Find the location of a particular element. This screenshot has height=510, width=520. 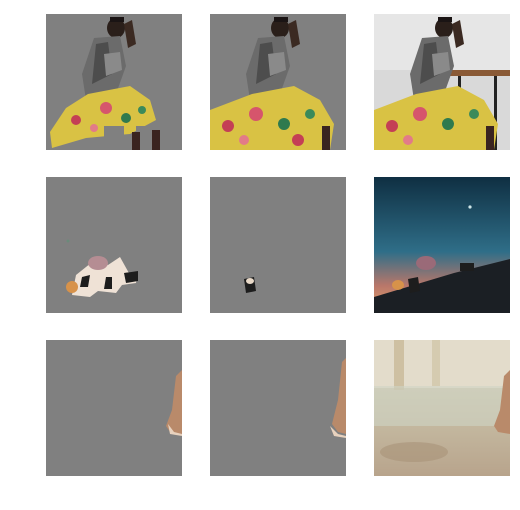

sky-original-image is located at coordinates (442, 245).